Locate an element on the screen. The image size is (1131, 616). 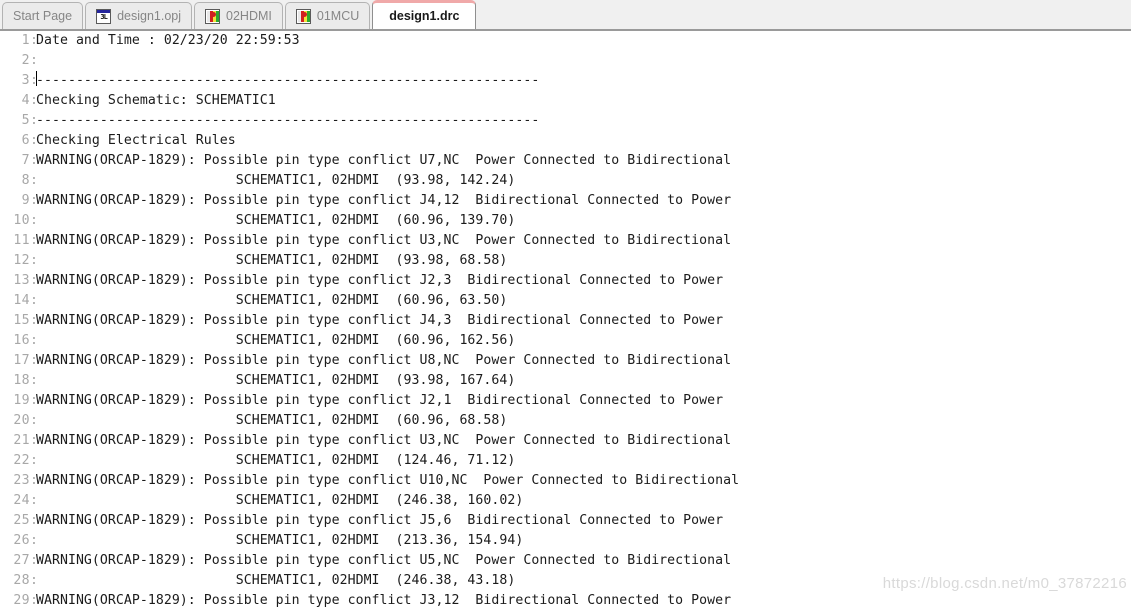
line-number: 27 is located at coordinates (21, 560).